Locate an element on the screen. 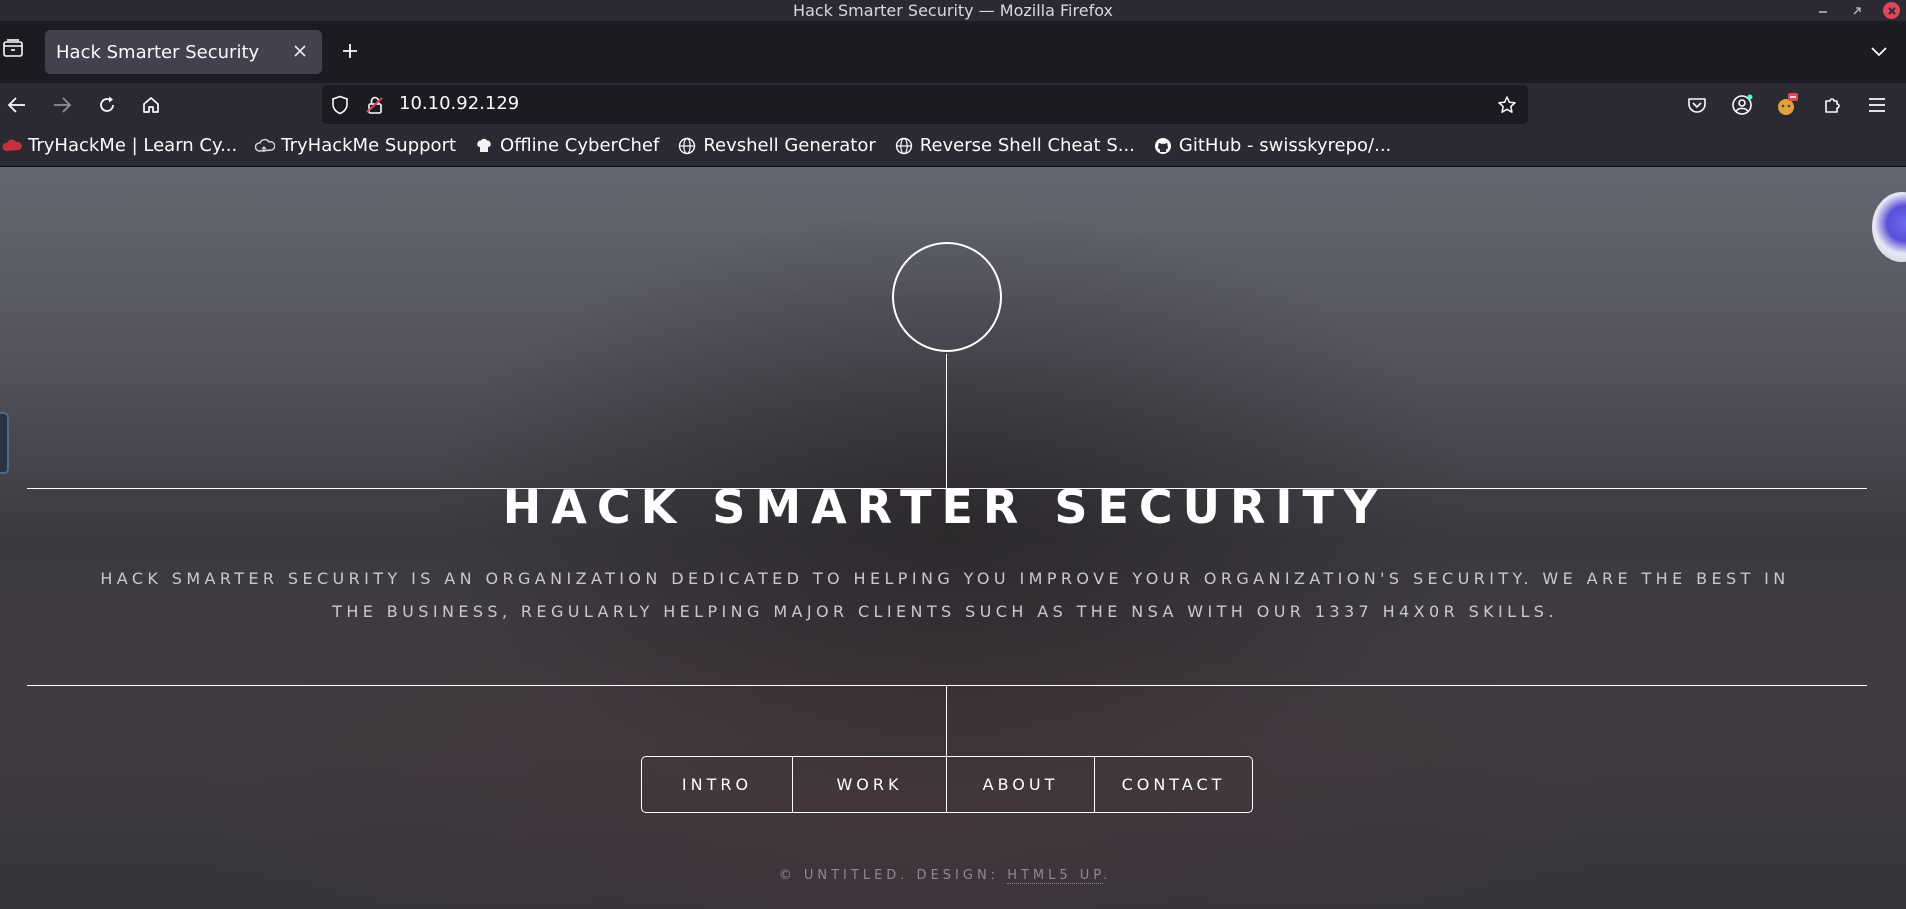 Image resolution: width=1906 pixels, height=909 pixels. home-button is located at coordinates (151, 105).